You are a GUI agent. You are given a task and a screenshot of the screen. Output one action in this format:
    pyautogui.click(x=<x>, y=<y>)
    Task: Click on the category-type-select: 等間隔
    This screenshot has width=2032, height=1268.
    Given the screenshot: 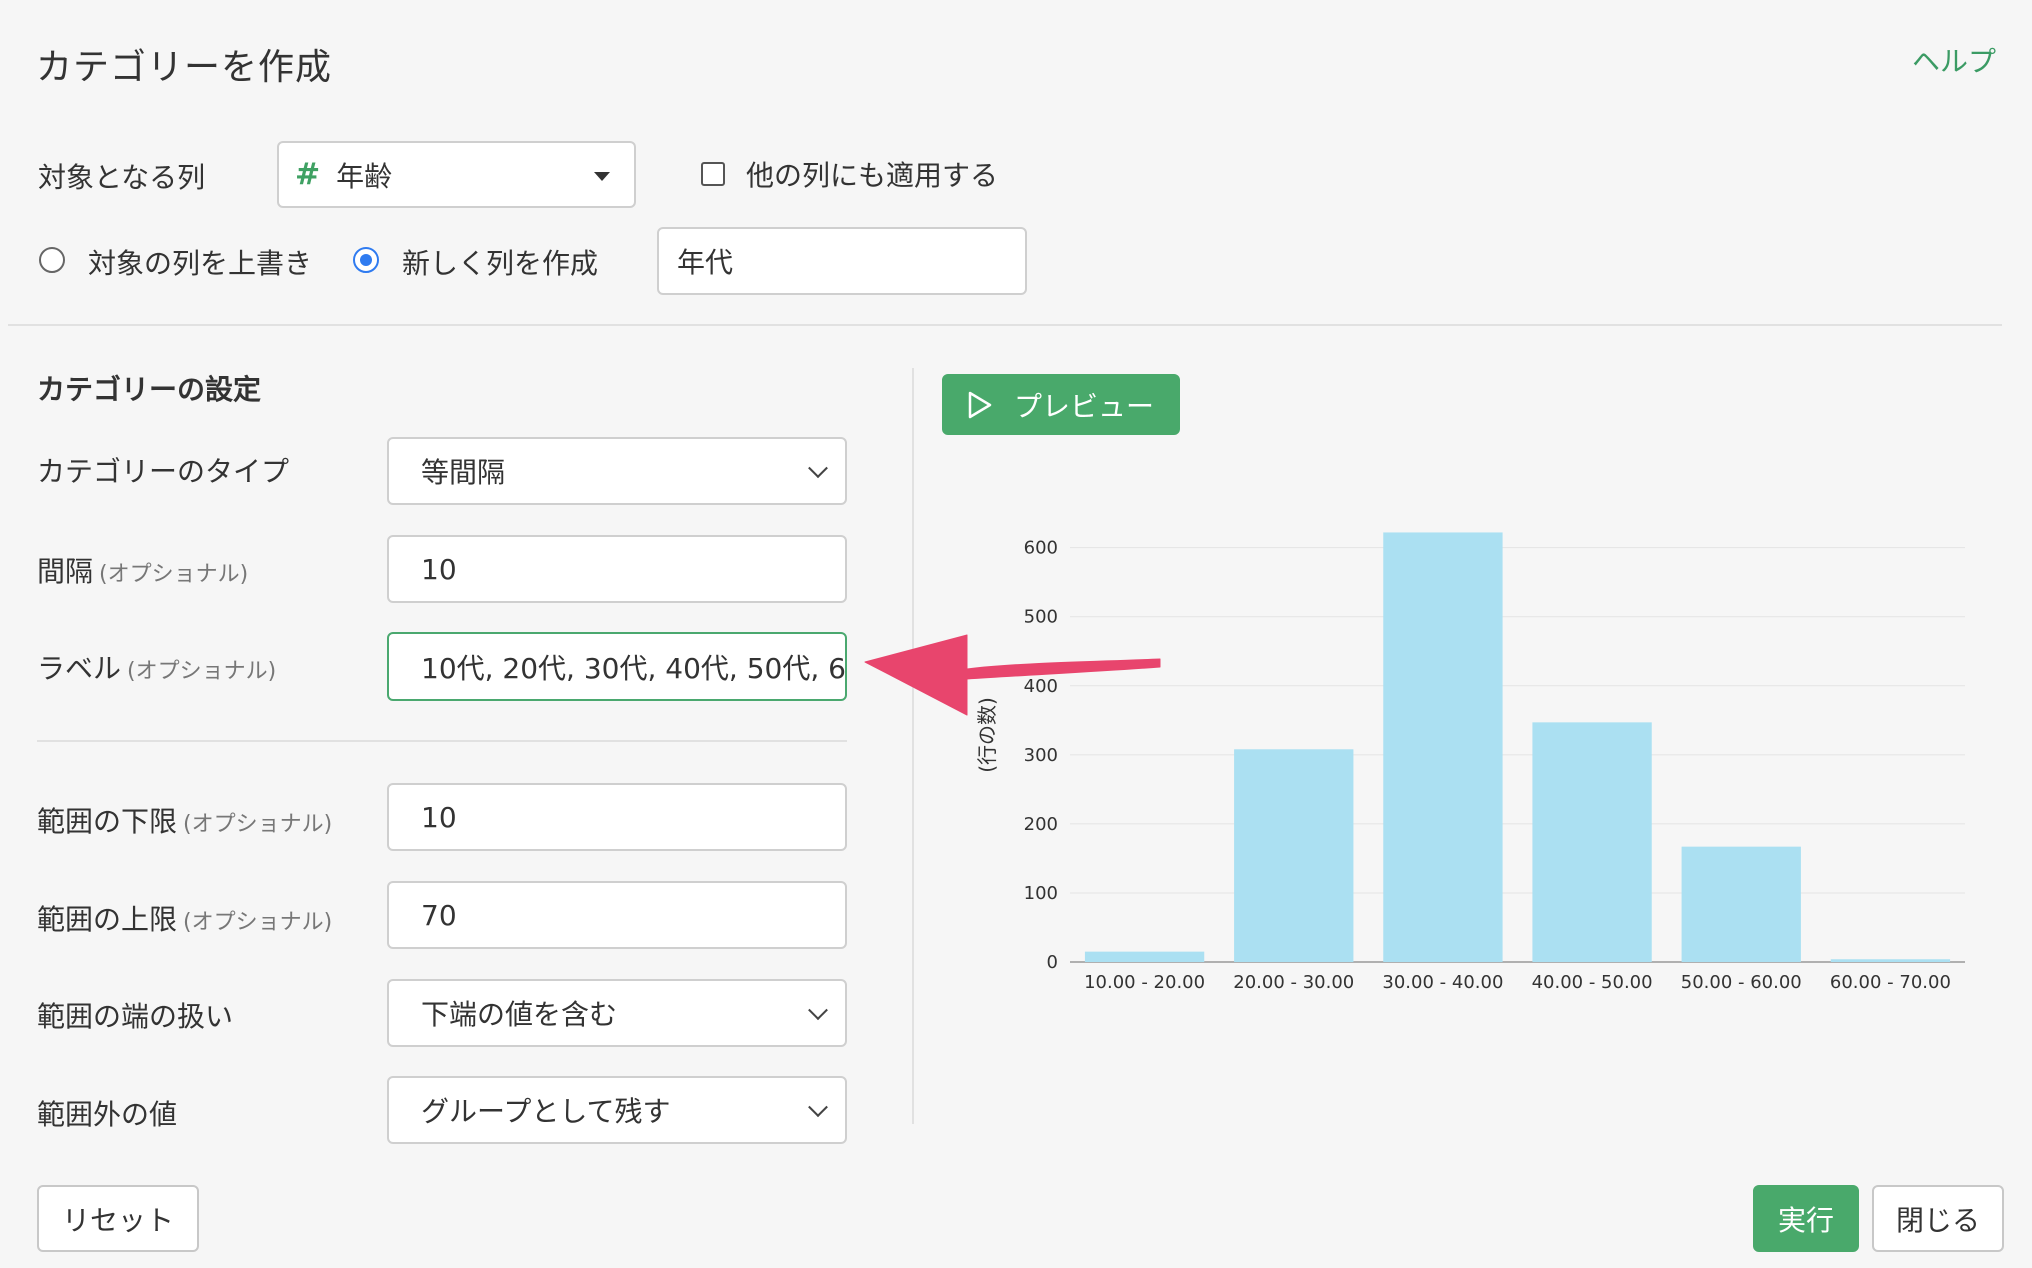 What is the action you would take?
    pyautogui.click(x=617, y=471)
    